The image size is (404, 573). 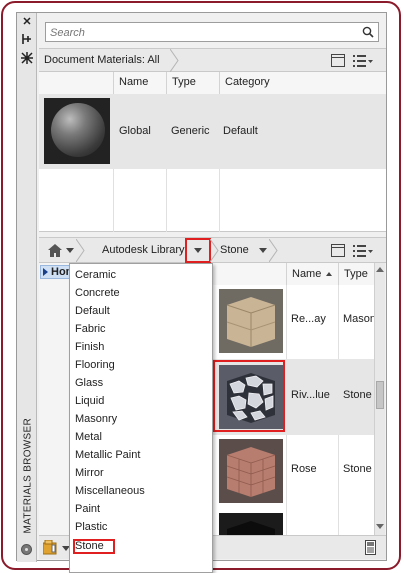 What do you see at coordinates (77, 131) in the screenshot?
I see `material-swatch-sphere` at bounding box center [77, 131].